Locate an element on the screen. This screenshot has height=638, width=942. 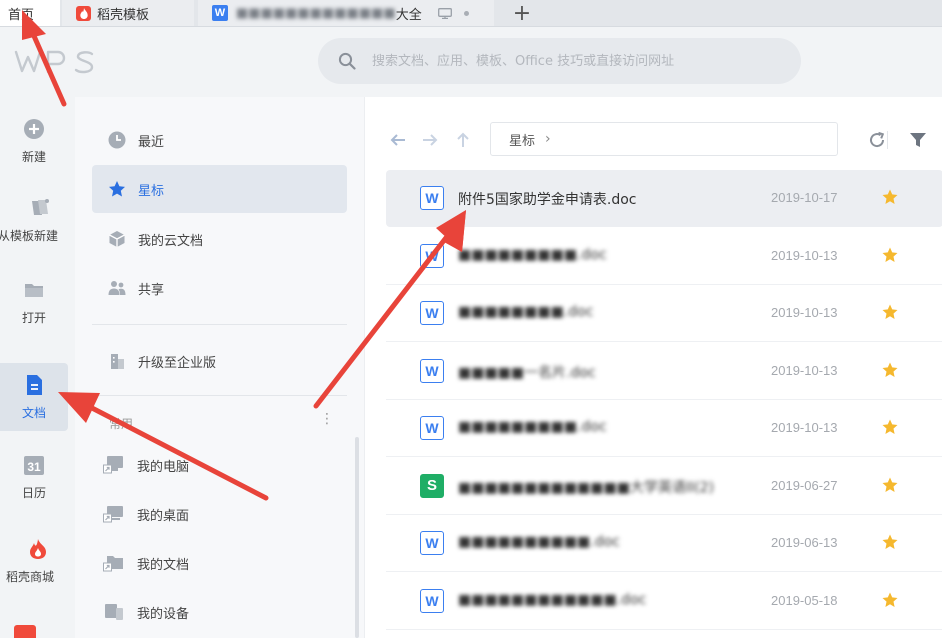
left-rail: 新建 从模板新建 打开 文档 31 日历 稻壳商城 is located at coordinates (37, 367).